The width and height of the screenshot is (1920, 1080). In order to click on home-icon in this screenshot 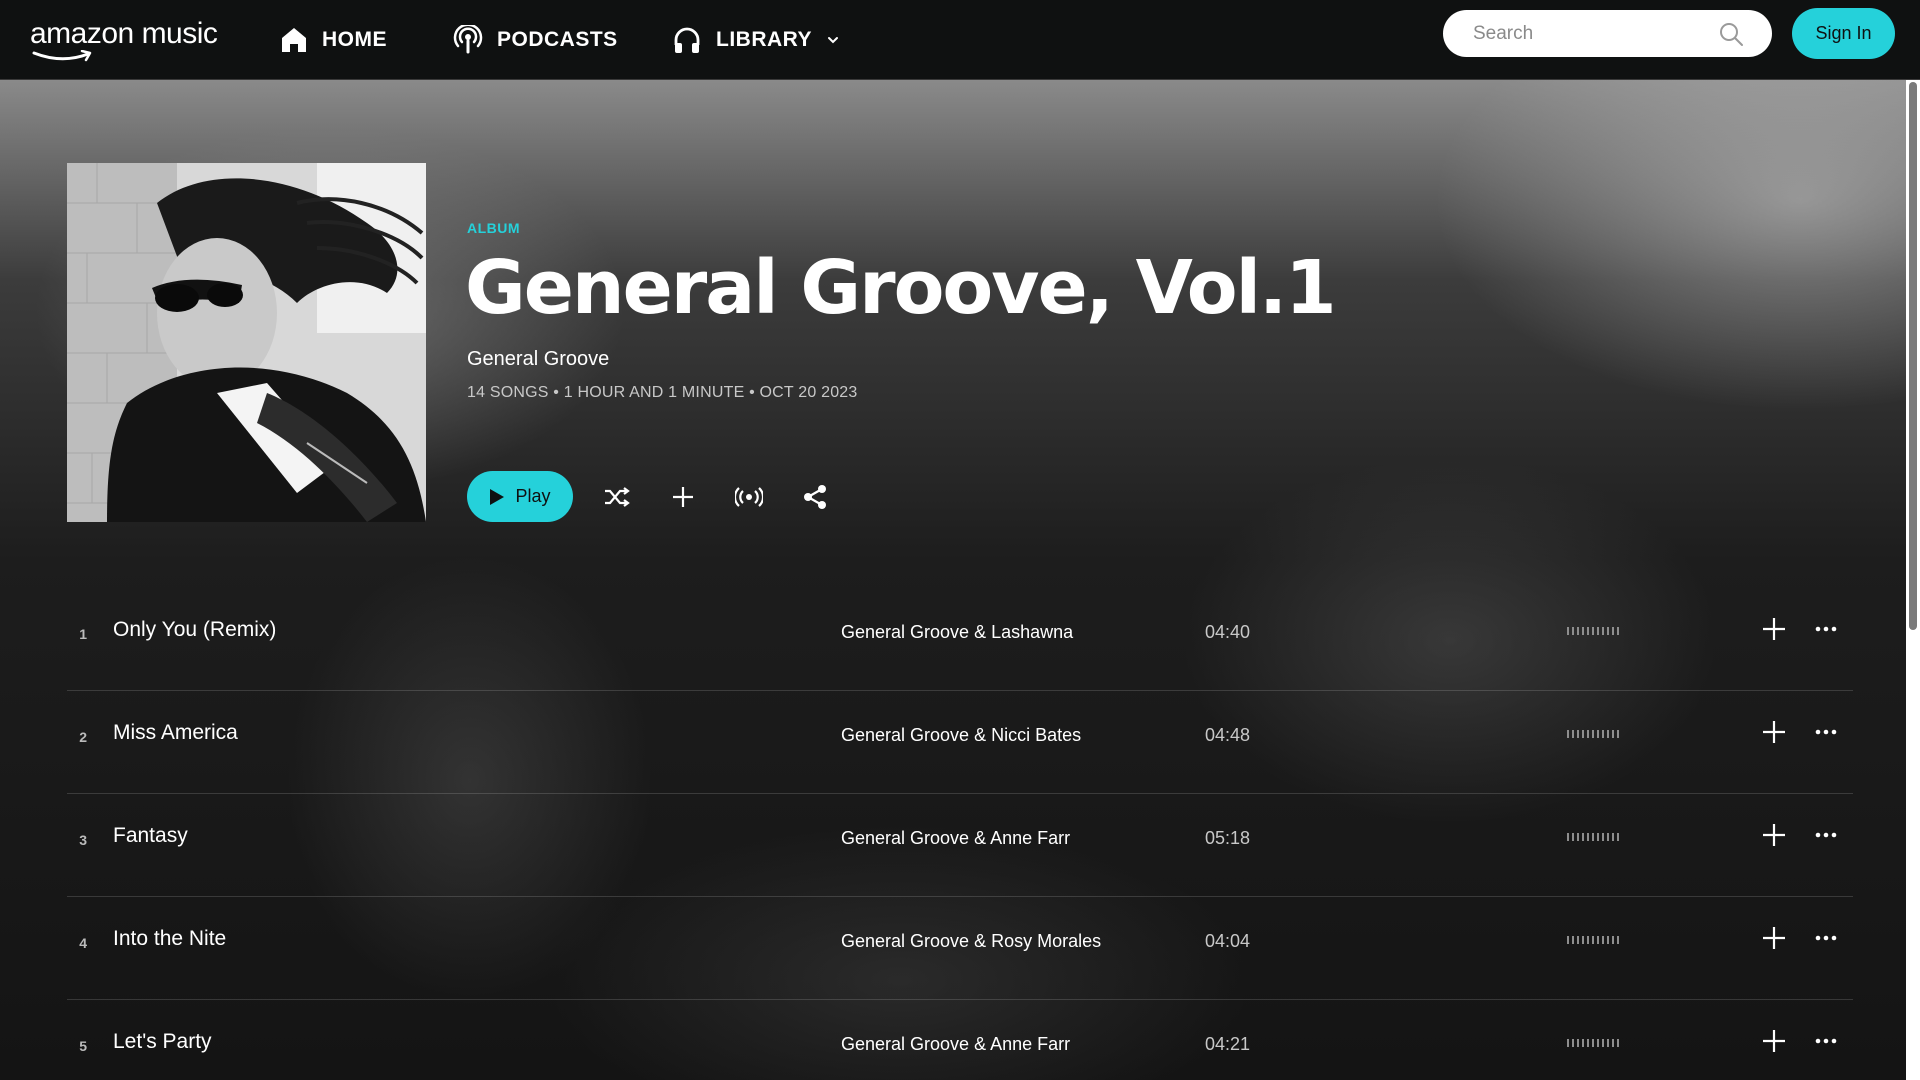, I will do `click(294, 40)`.